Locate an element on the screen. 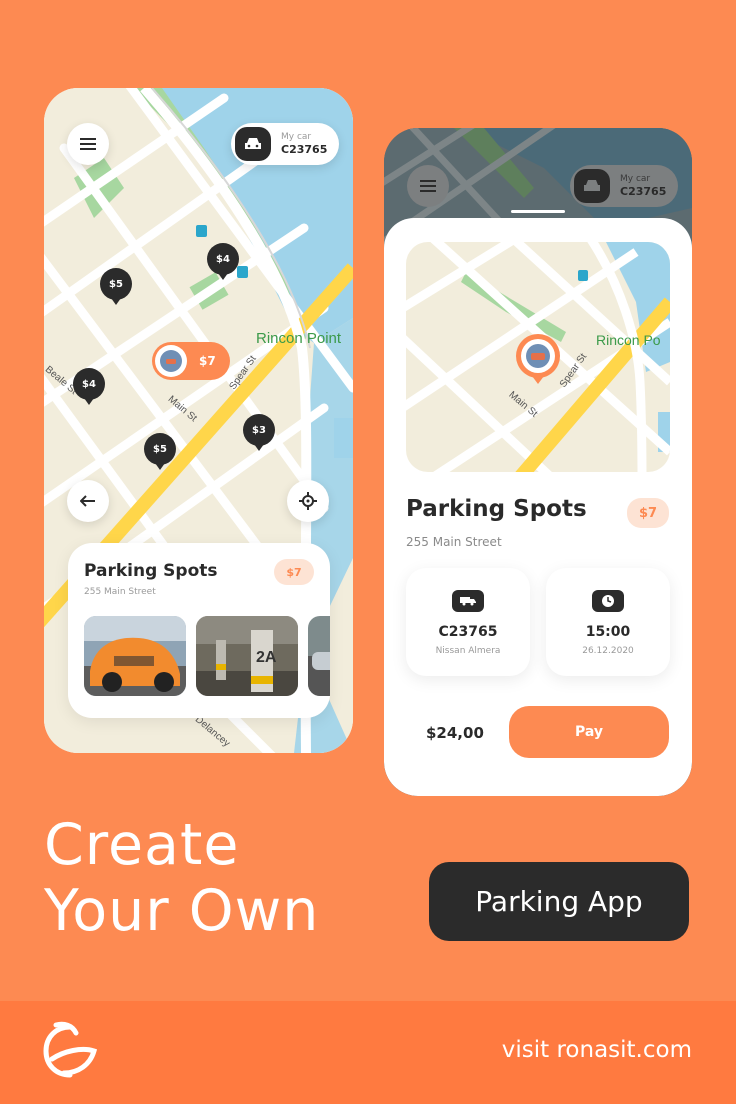 The width and height of the screenshot is (736, 1104). sheet-handle is located at coordinates (538, 211).